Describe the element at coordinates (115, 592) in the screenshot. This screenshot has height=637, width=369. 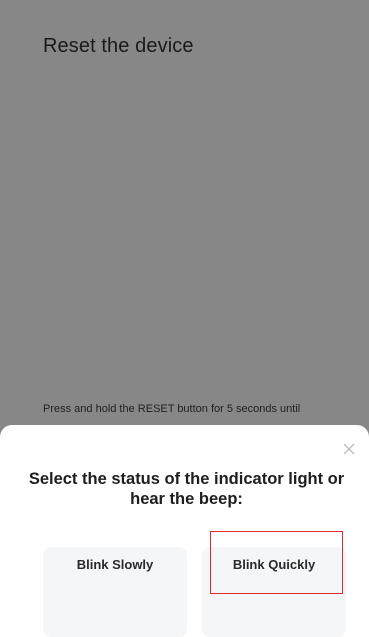
I see `blink-slowly-option: Blink Slowly` at that location.